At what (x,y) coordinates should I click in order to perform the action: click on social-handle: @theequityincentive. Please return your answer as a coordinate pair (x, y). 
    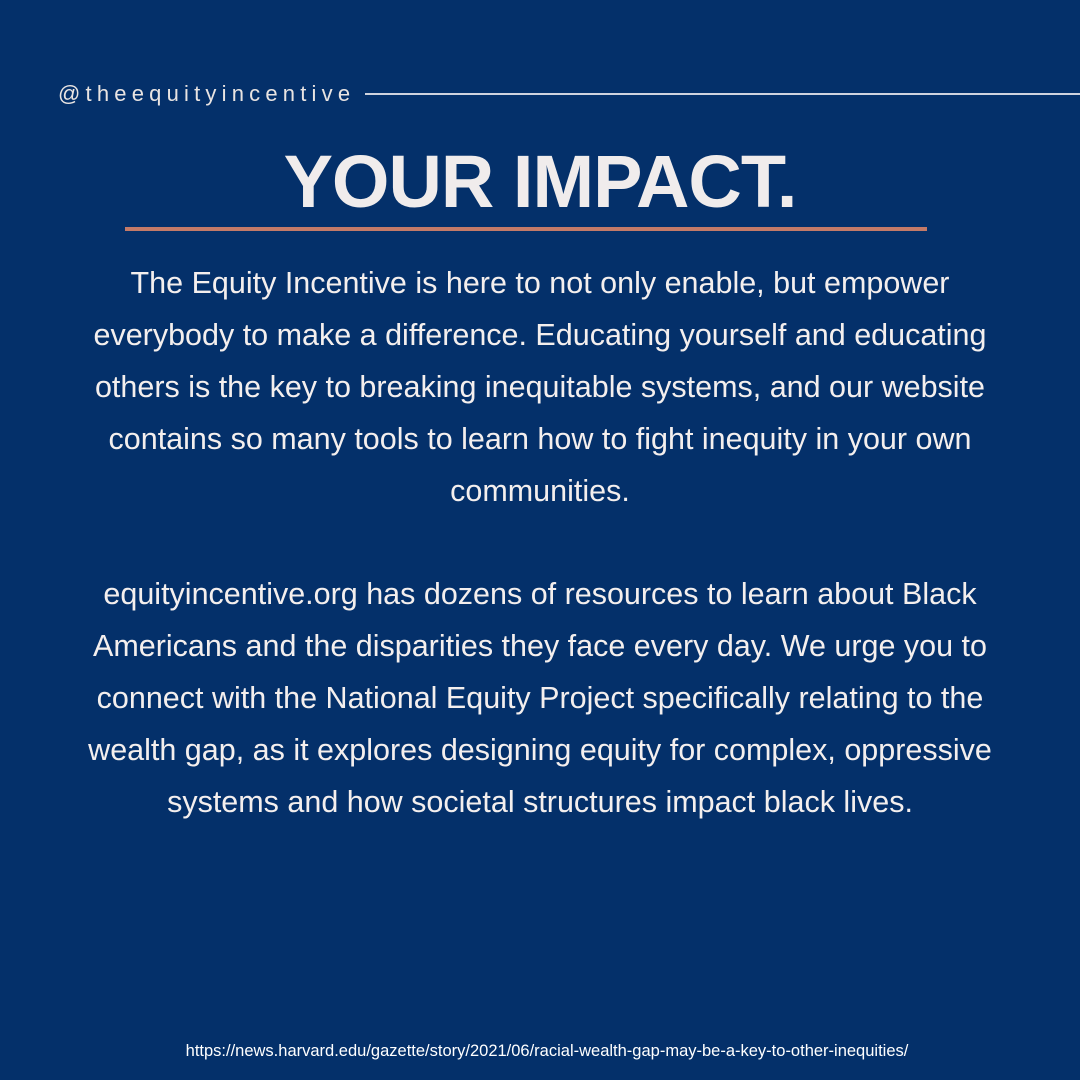
    Looking at the image, I should click on (207, 93).